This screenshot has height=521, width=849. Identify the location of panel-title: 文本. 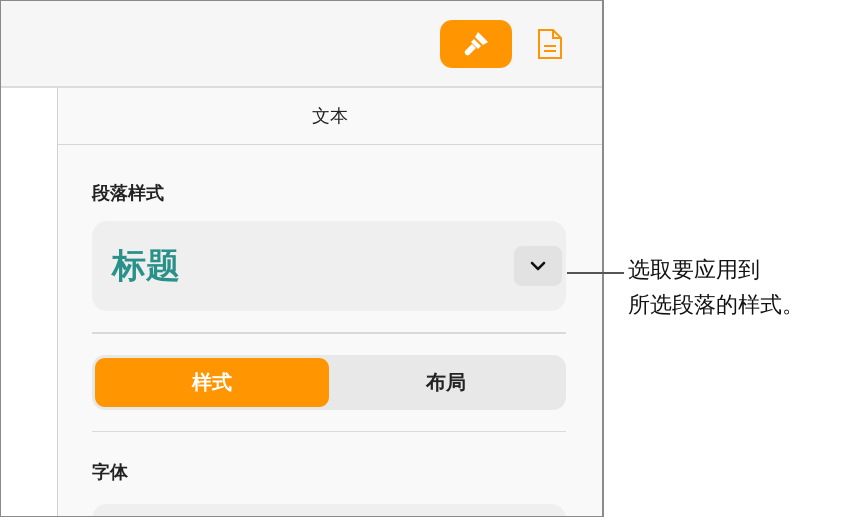
(330, 116).